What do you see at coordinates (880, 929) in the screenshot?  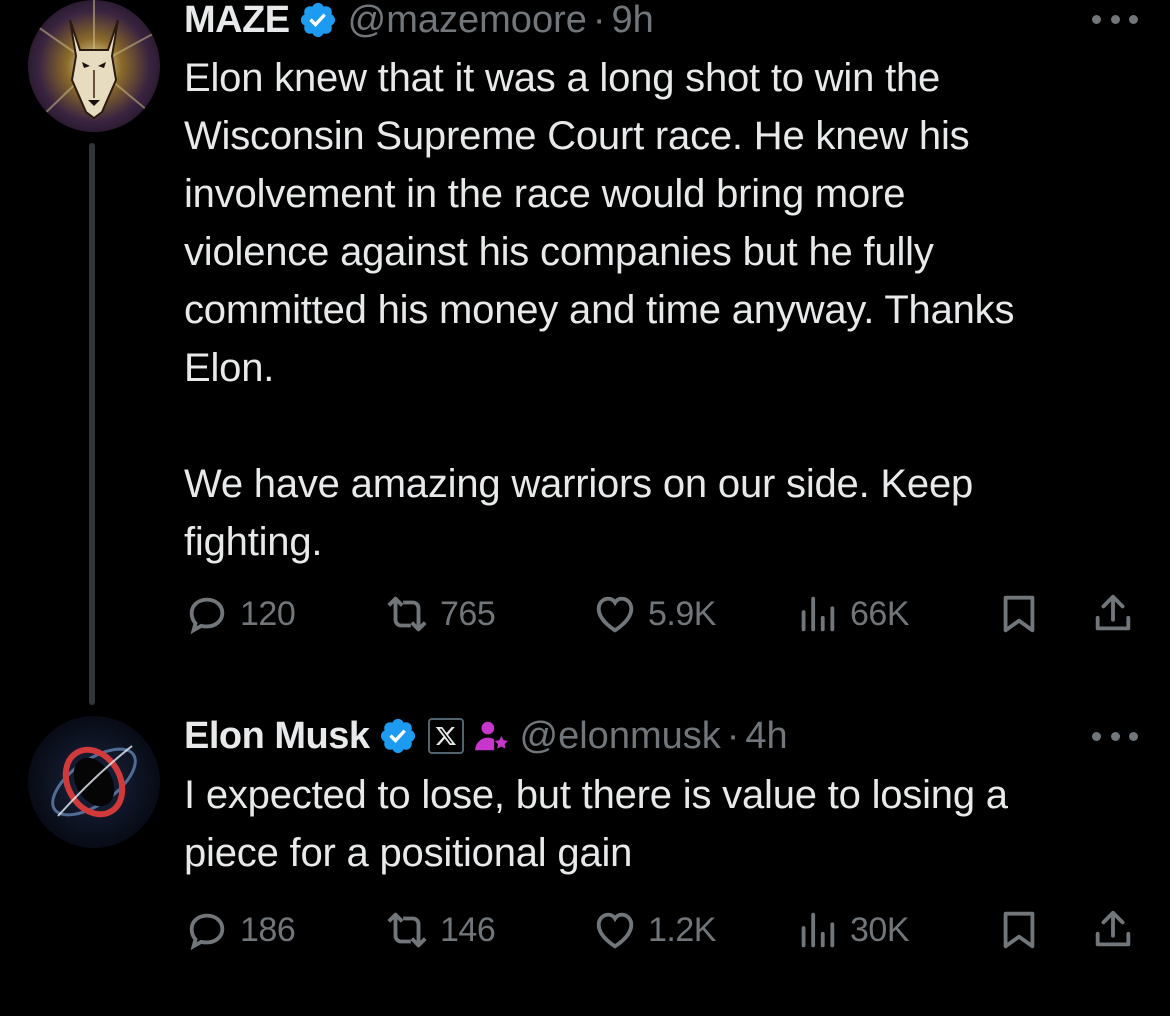 I see `views-count: 30K` at bounding box center [880, 929].